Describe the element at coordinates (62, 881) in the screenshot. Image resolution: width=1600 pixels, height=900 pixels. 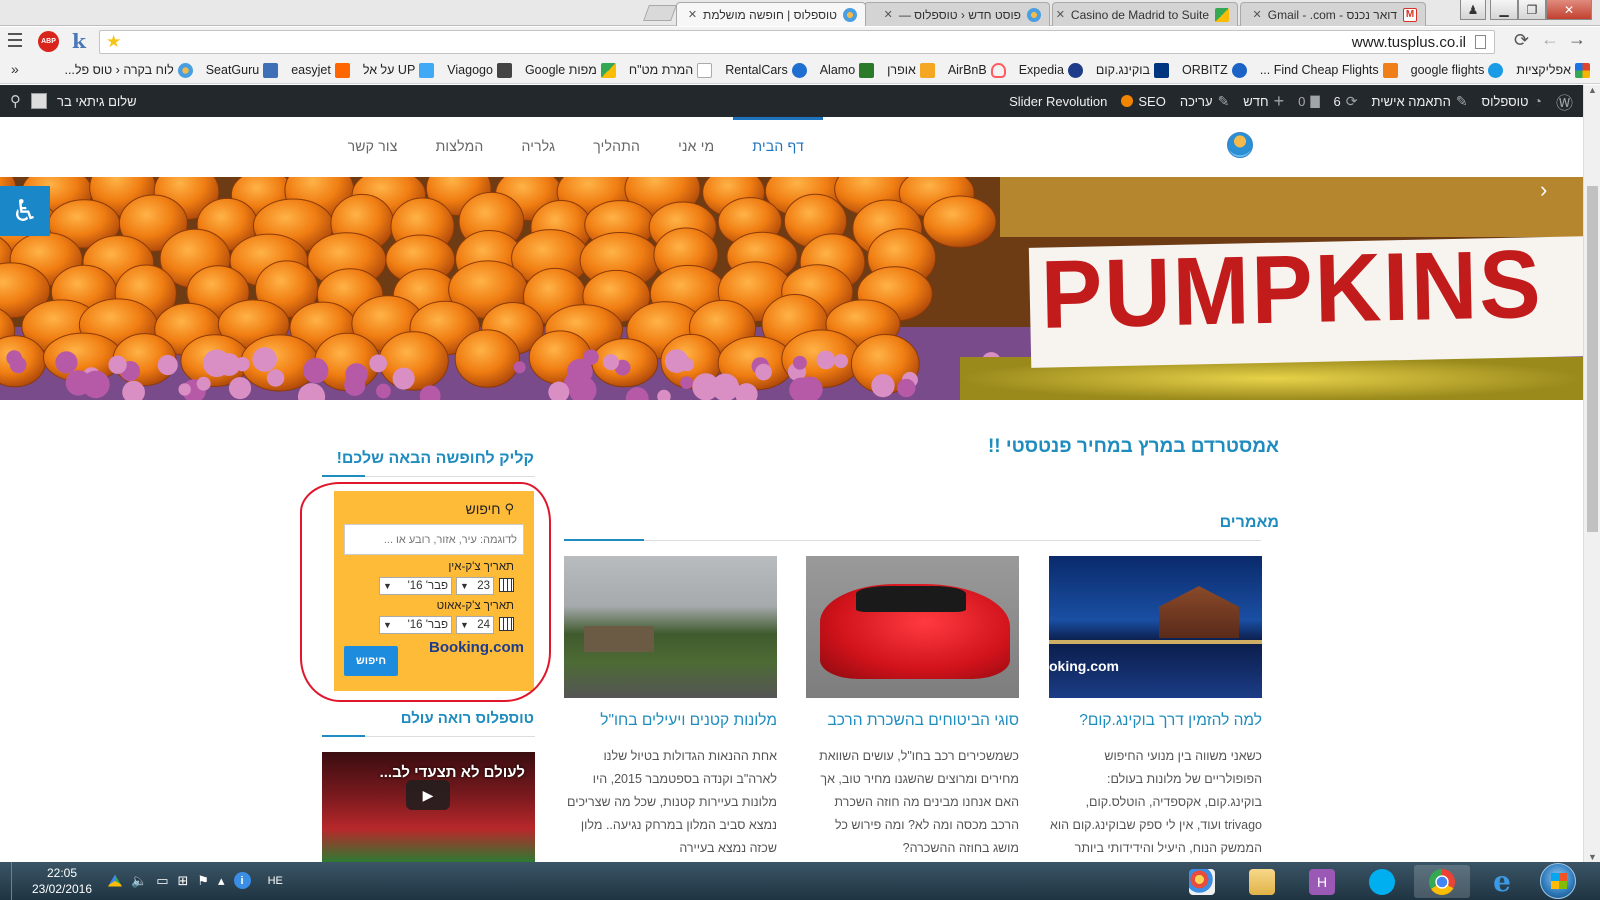
I see `taskbar-clock: 22:05 23/02/2016` at that location.